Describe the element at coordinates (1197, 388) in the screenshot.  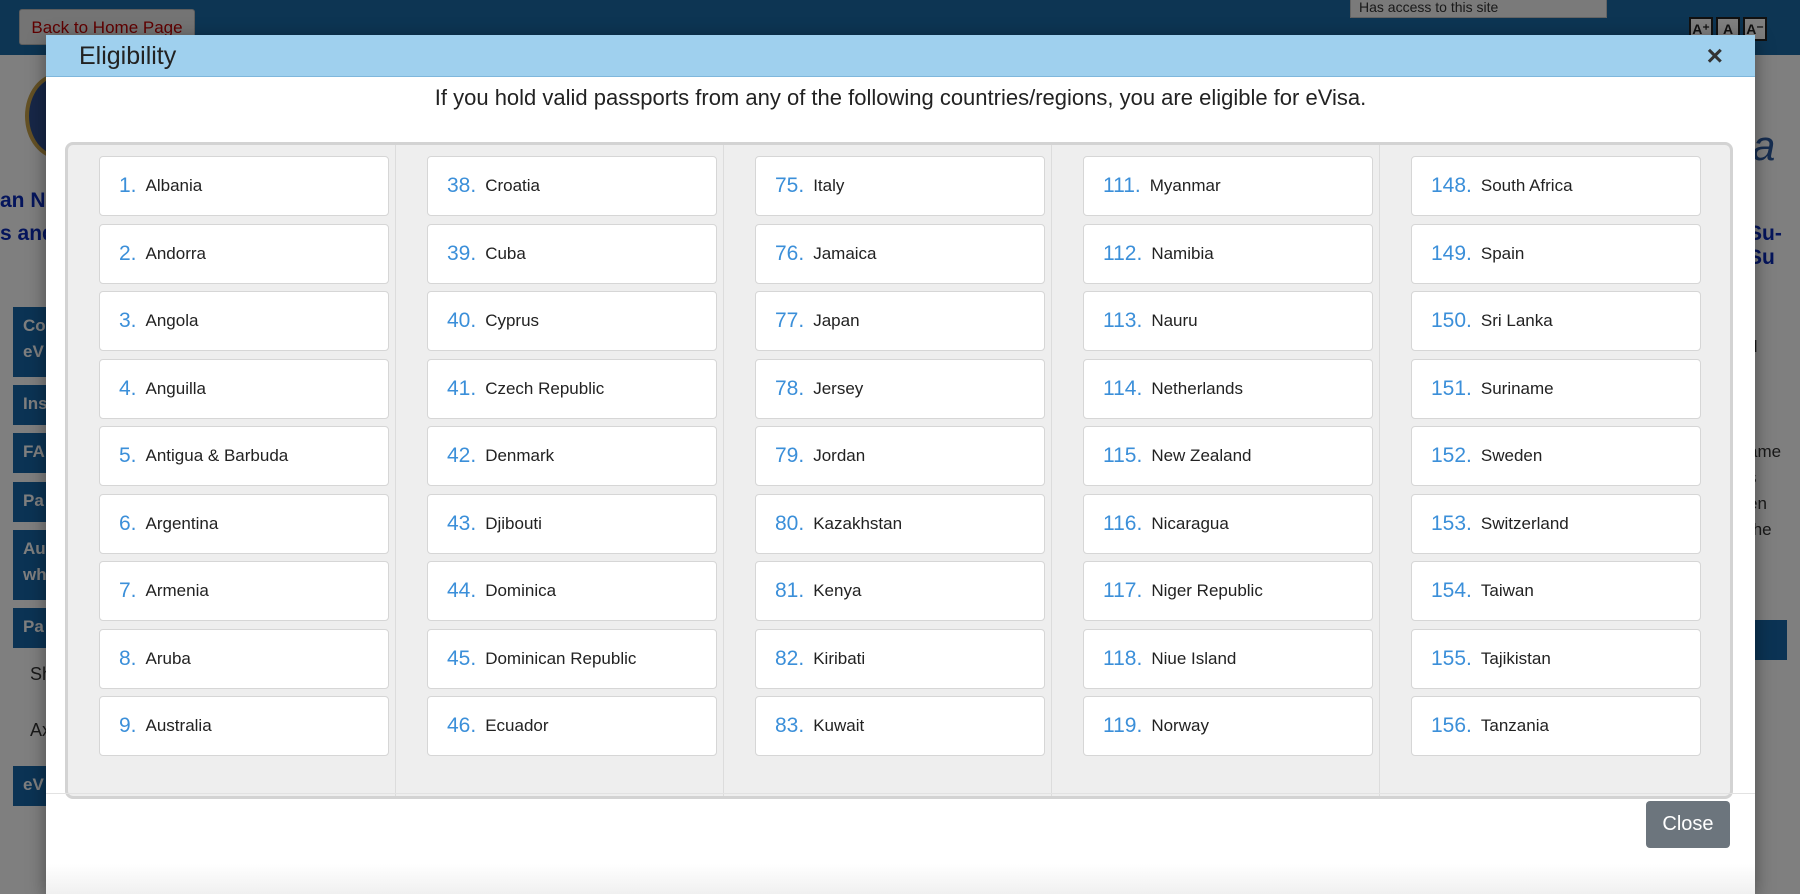
I see `country-name: Netherlands` at that location.